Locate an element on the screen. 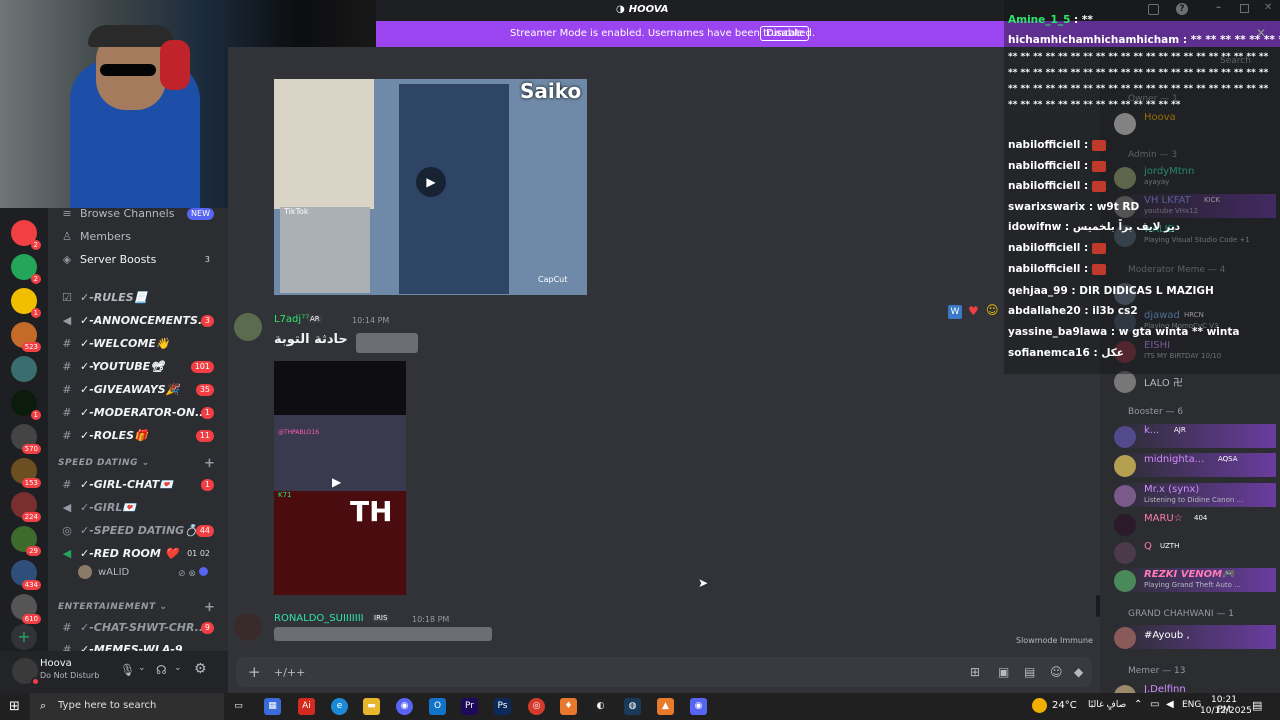  member-item: midnighta... AQSA is located at coordinates (1195, 465).